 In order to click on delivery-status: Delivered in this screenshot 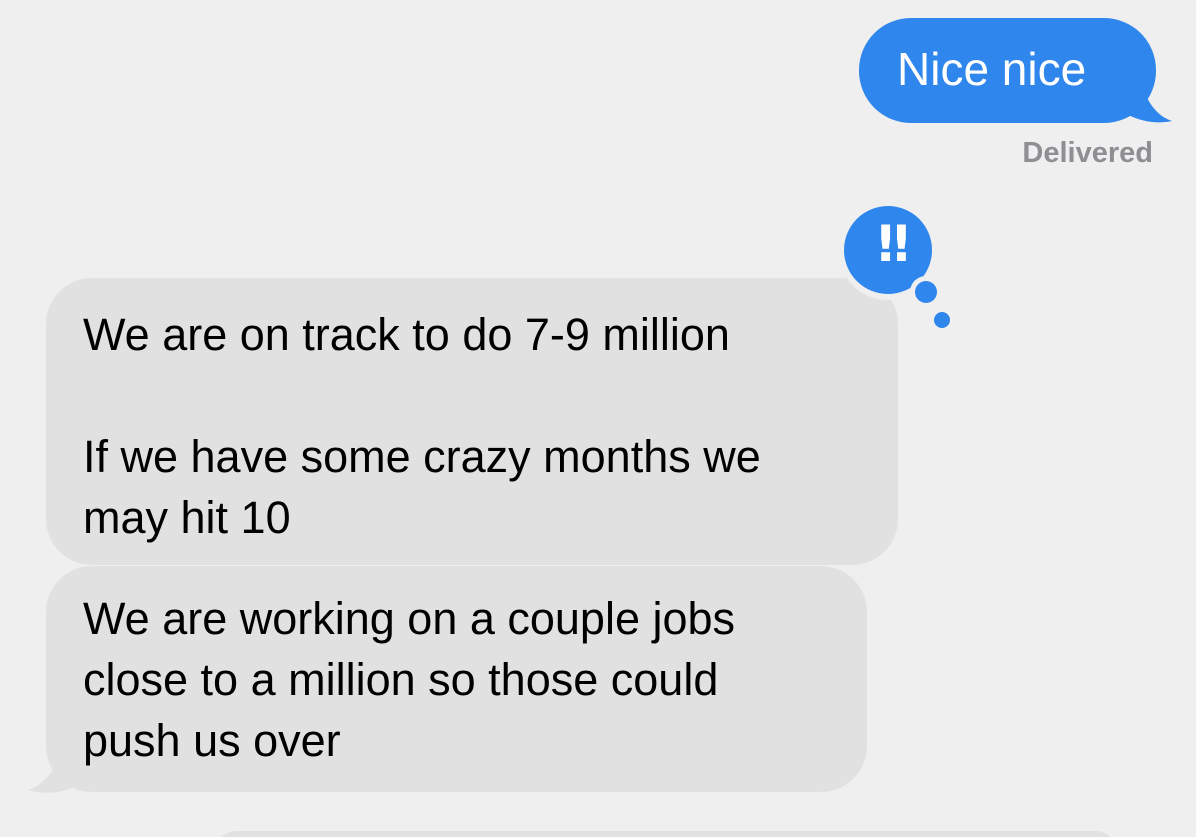, I will do `click(1087, 153)`.